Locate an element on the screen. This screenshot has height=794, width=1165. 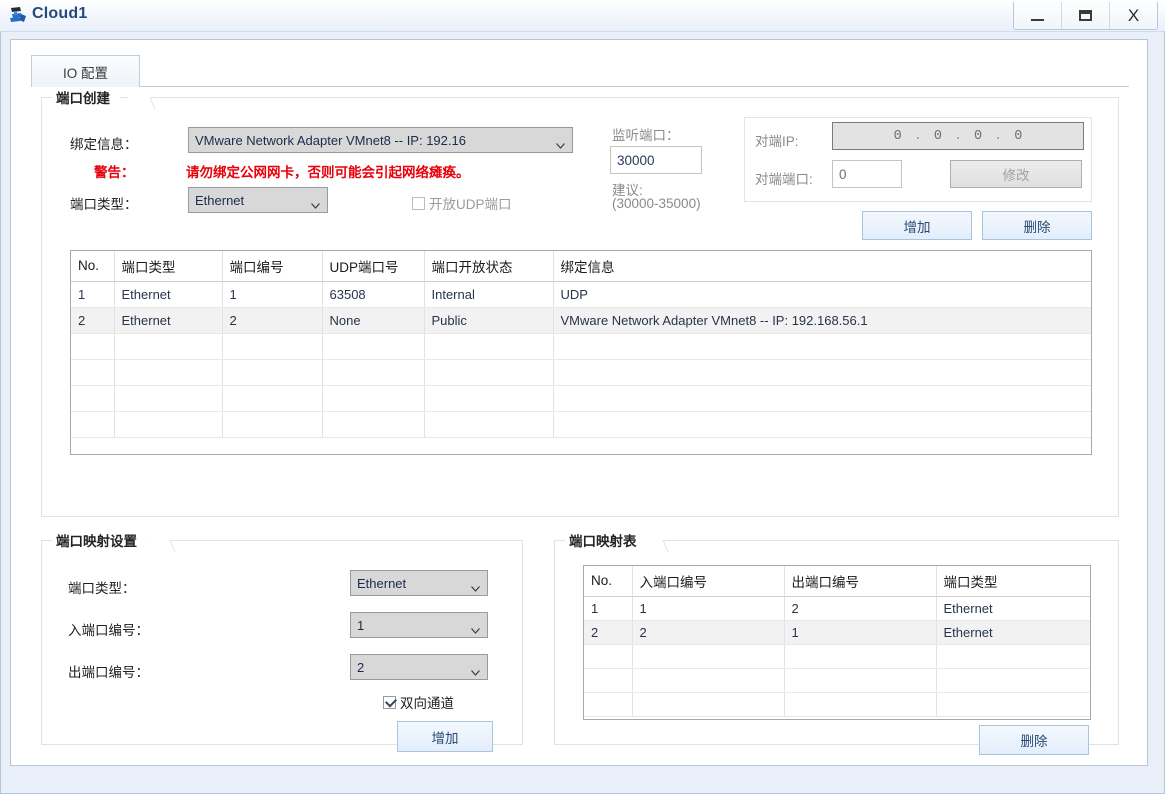
delete-port-button-label: 删除 is located at coordinates (1037, 227).